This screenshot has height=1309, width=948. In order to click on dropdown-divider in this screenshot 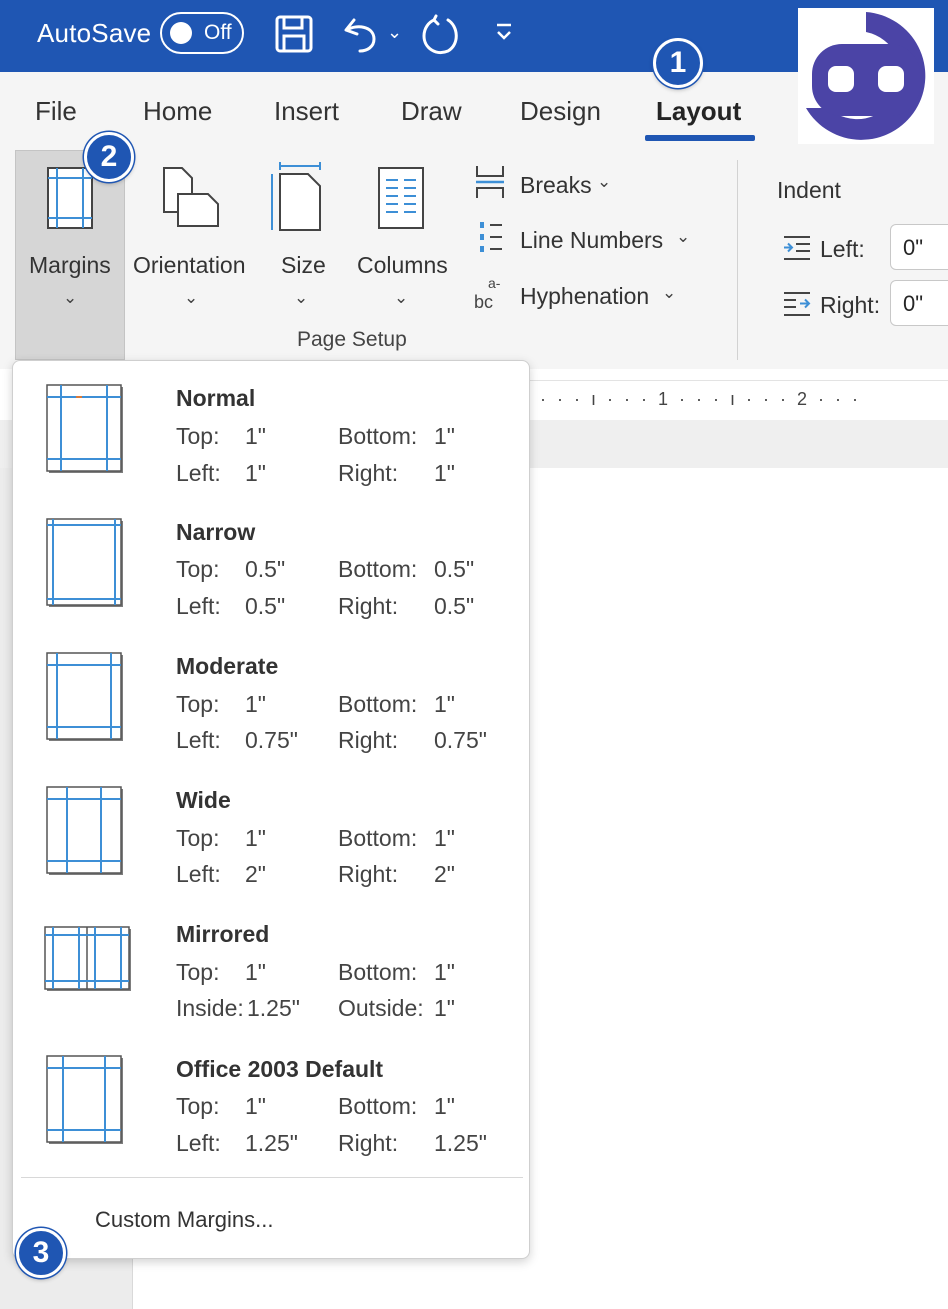, I will do `click(272, 1177)`.